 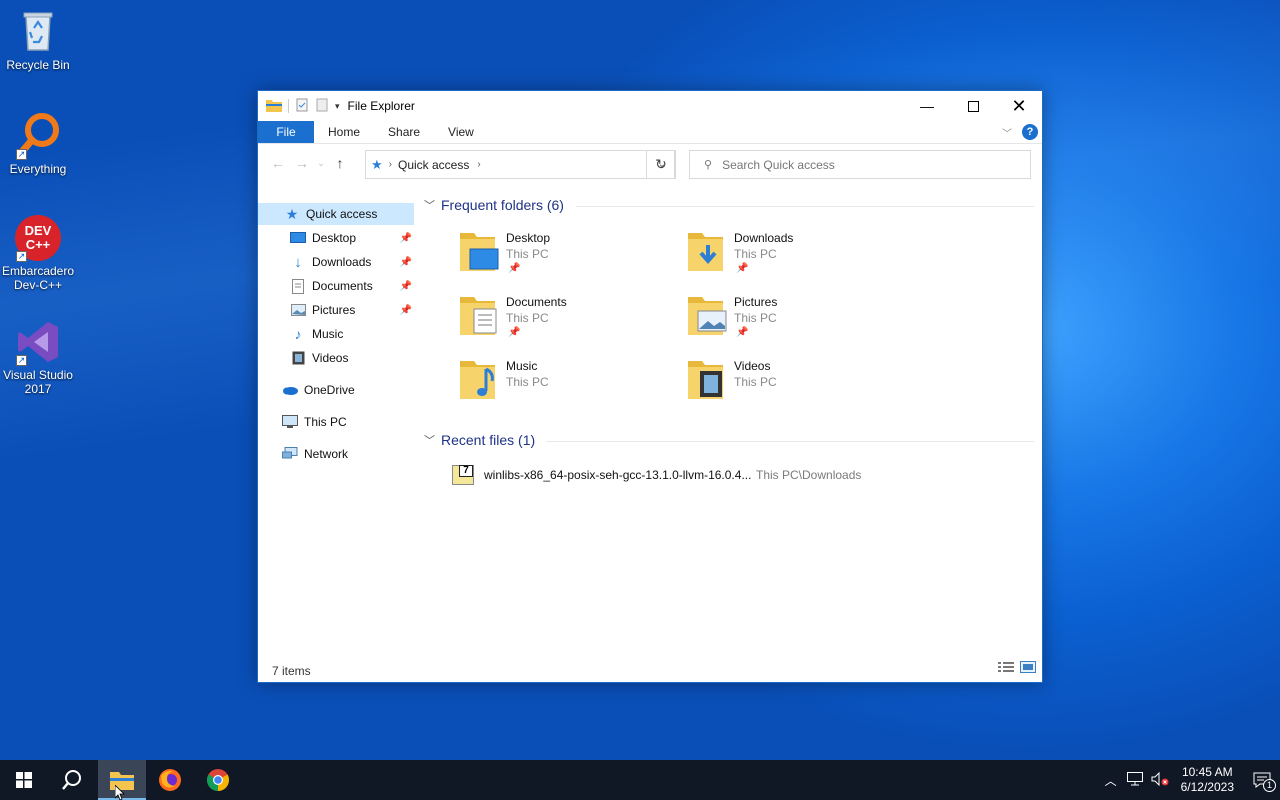 I want to click on shortcut-arrow-icon: ↗, so click(x=21, y=154).